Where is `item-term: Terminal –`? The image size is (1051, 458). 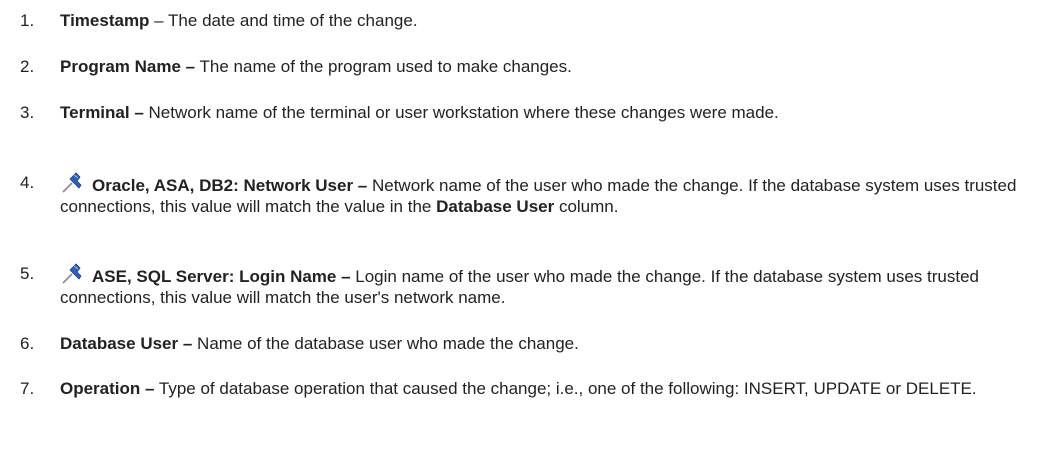
item-term: Terminal – is located at coordinates (102, 112).